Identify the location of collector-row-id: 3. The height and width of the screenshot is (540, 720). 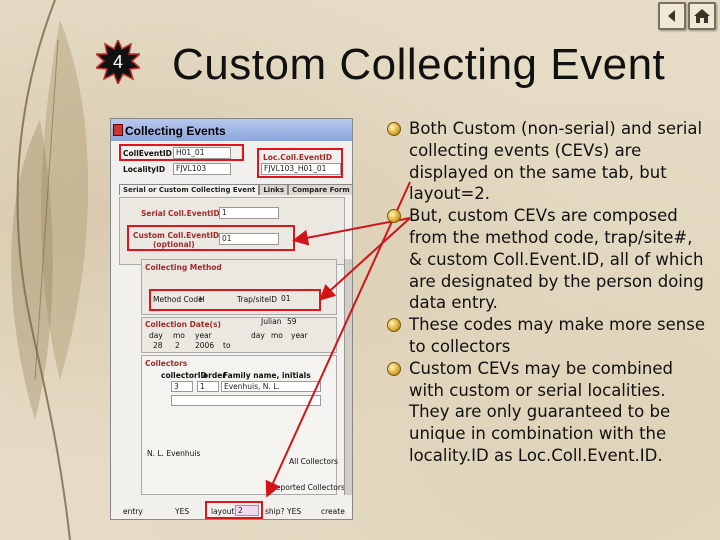
(182, 386).